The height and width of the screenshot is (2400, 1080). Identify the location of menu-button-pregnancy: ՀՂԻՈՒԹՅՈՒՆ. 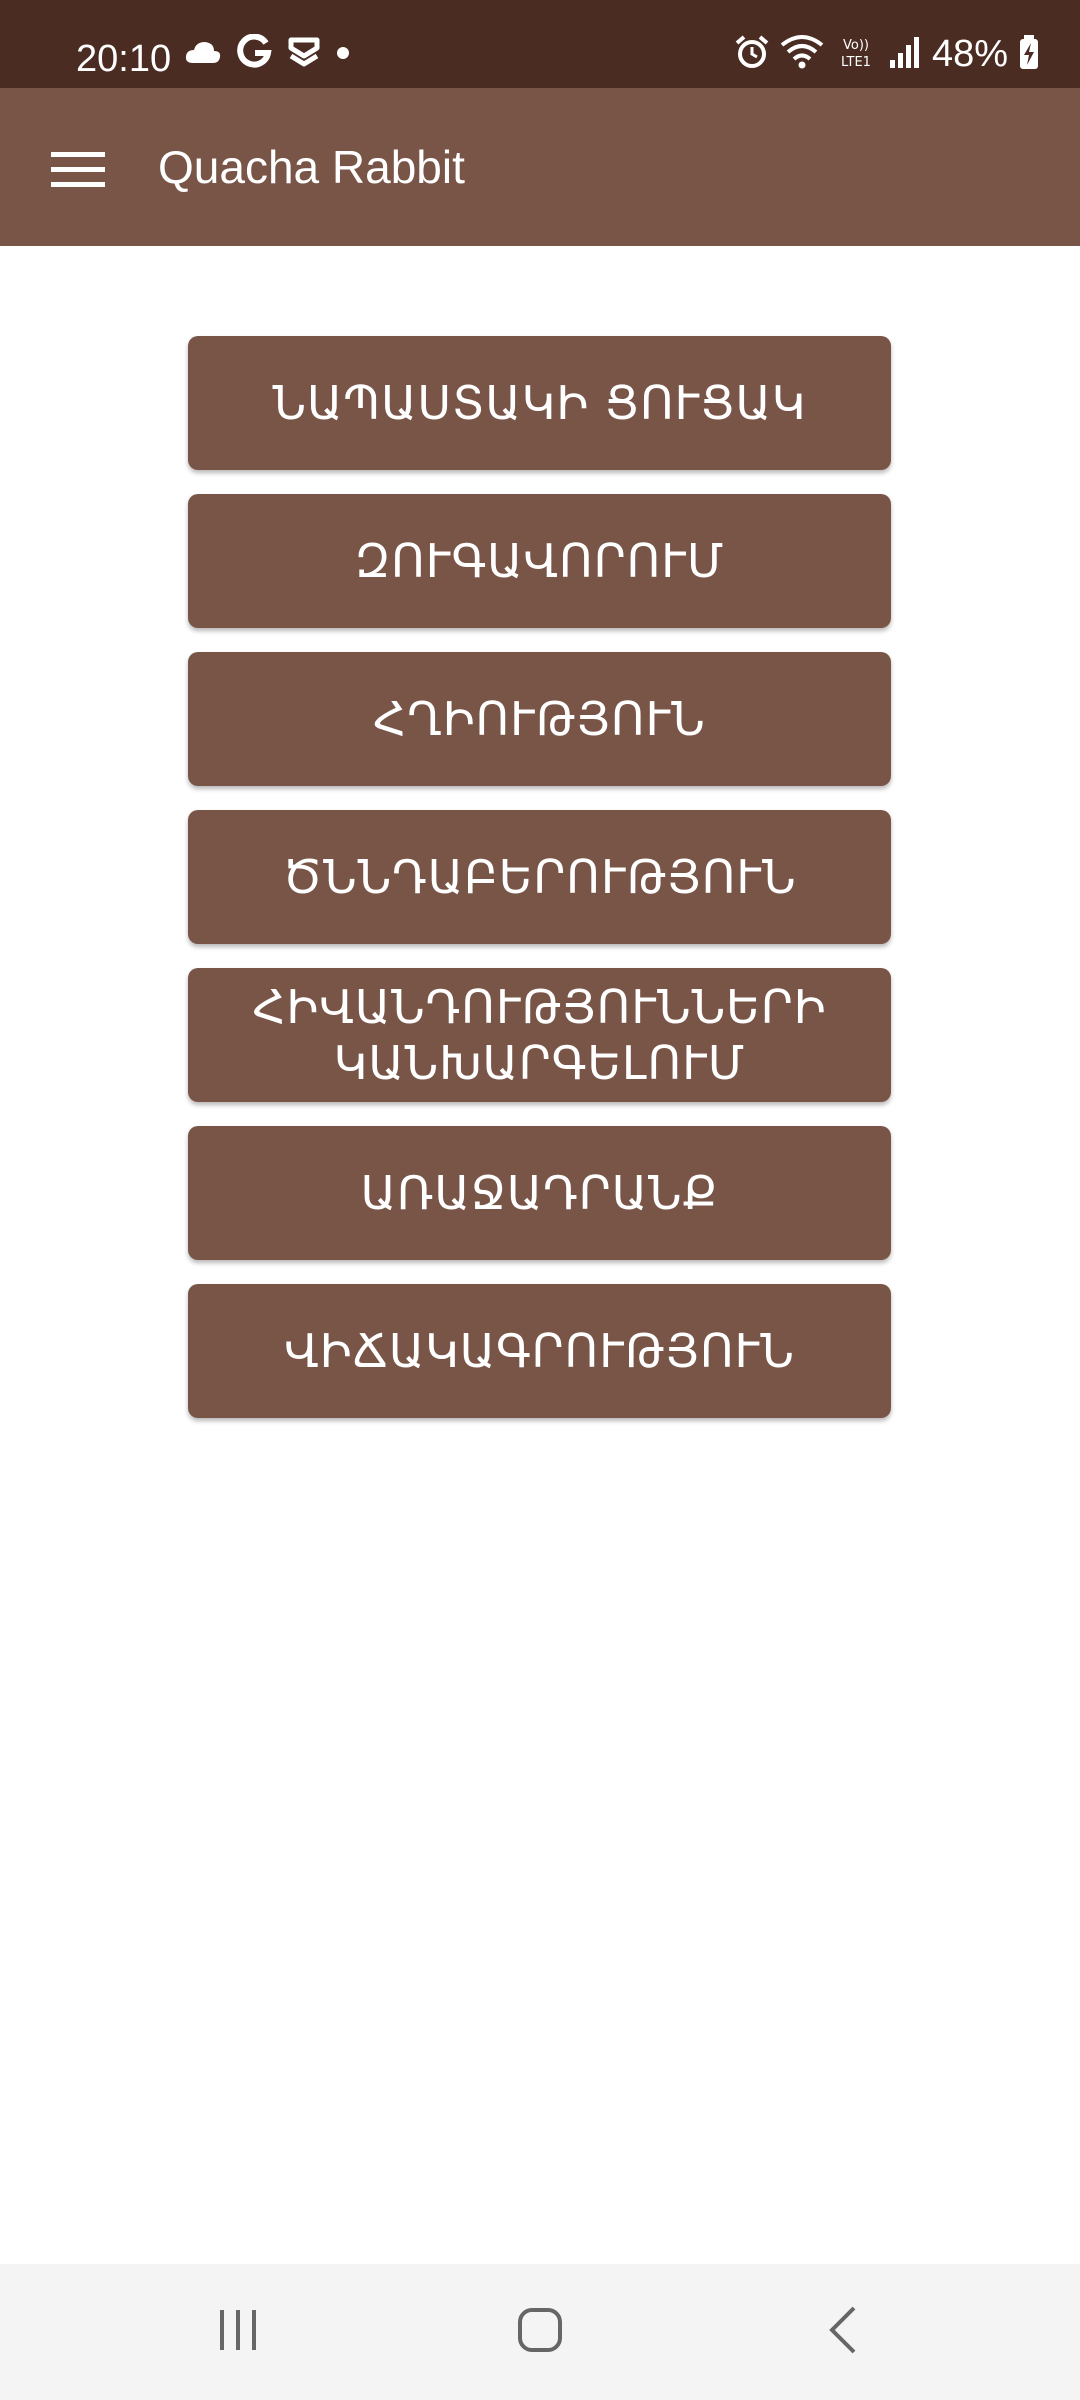
(539, 719).